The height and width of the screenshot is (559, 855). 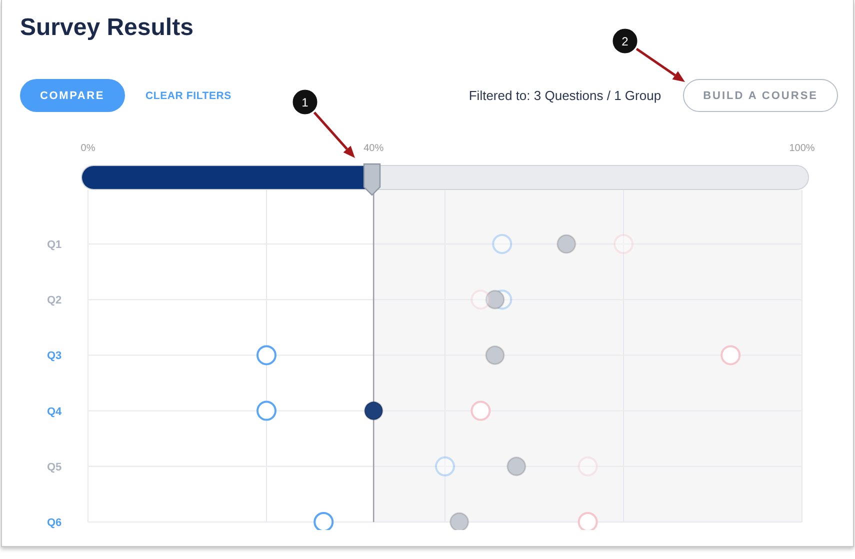 What do you see at coordinates (374, 149) in the screenshot?
I see `axis-tick-label: 40%` at bounding box center [374, 149].